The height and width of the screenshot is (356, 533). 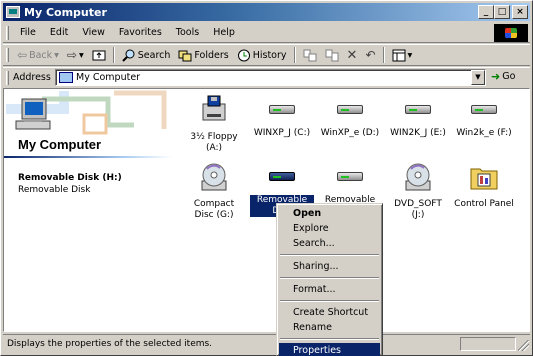 What do you see at coordinates (329, 213) in the screenshot?
I see `ctx-open: Open` at bounding box center [329, 213].